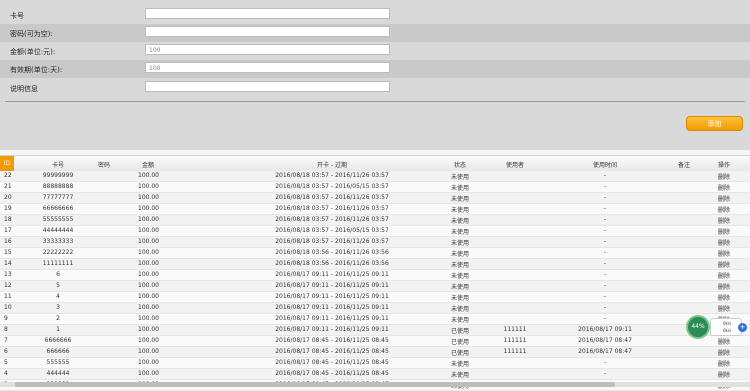 This screenshot has width=750, height=391. Describe the element at coordinates (515, 164) in the screenshot. I see `col-header-user: 使用者` at that location.